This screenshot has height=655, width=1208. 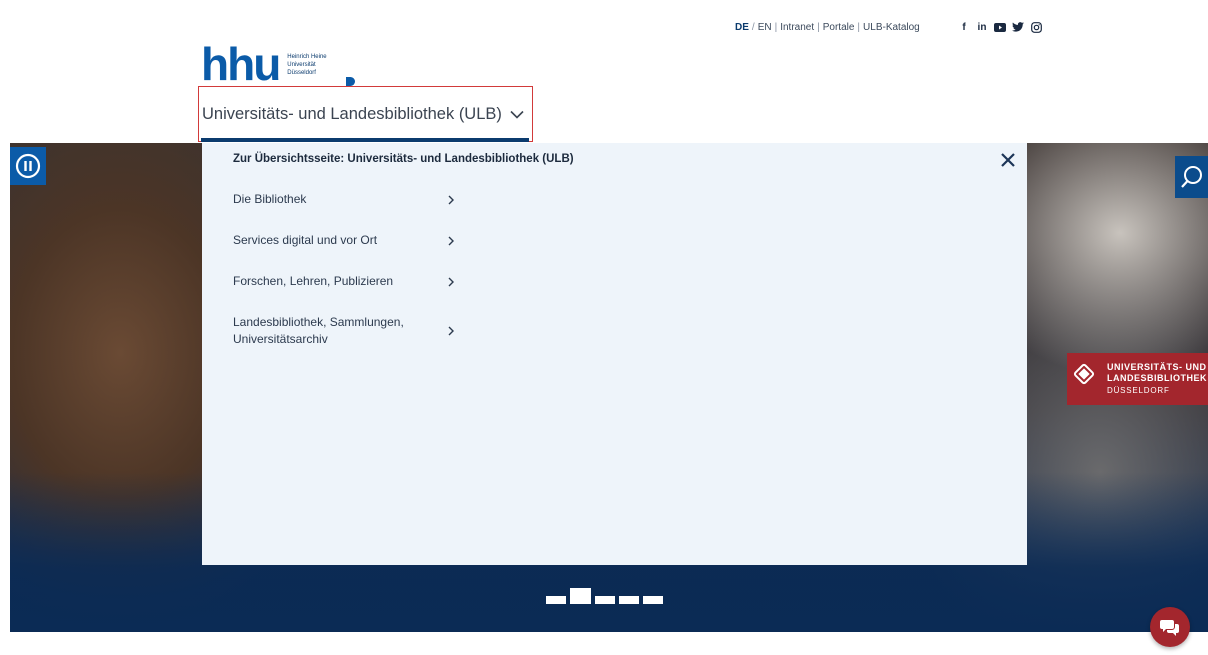 I want to click on search-button, so click(x=1191, y=177).